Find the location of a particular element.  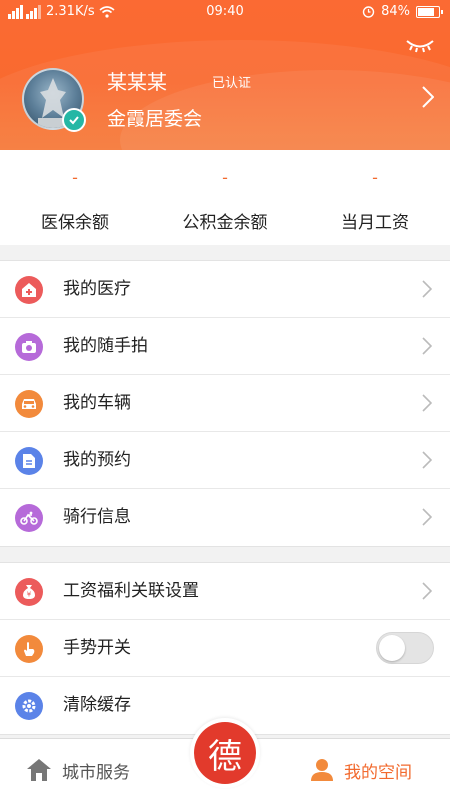

menu-item-vehicles: 我的车辆 is located at coordinates (225, 403).